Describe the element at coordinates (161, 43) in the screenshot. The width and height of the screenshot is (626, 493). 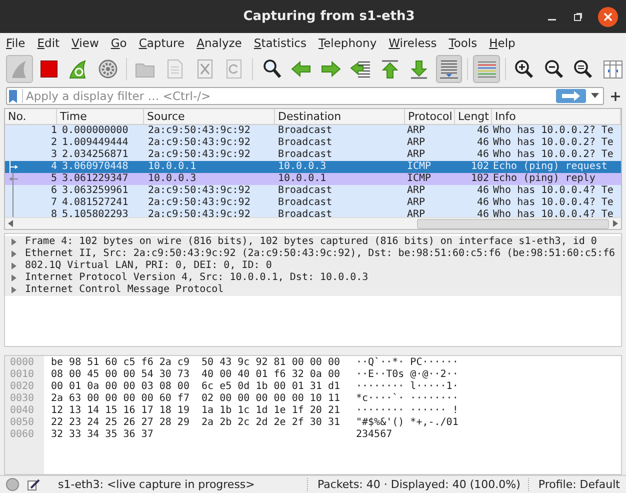
I see `menu-item: Capture` at that location.